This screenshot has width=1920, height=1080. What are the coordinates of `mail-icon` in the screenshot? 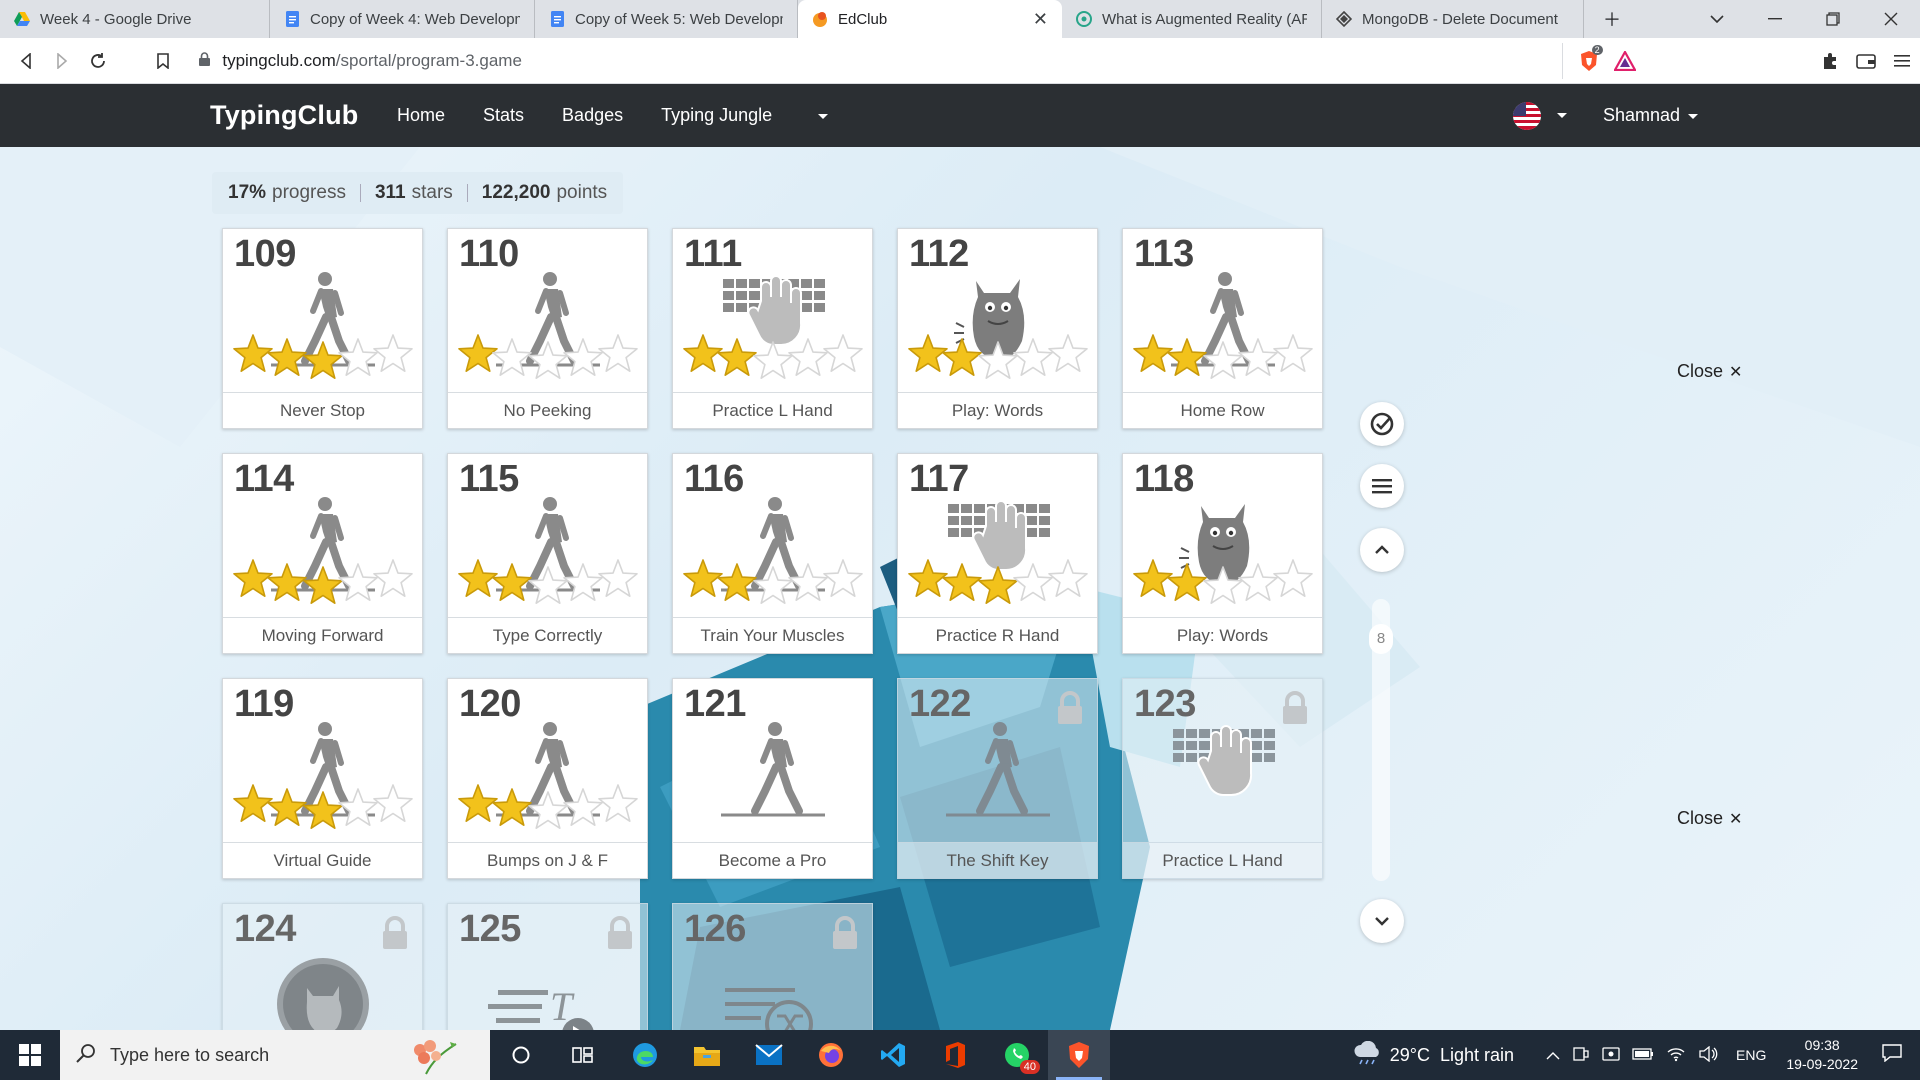 It's located at (769, 1055).